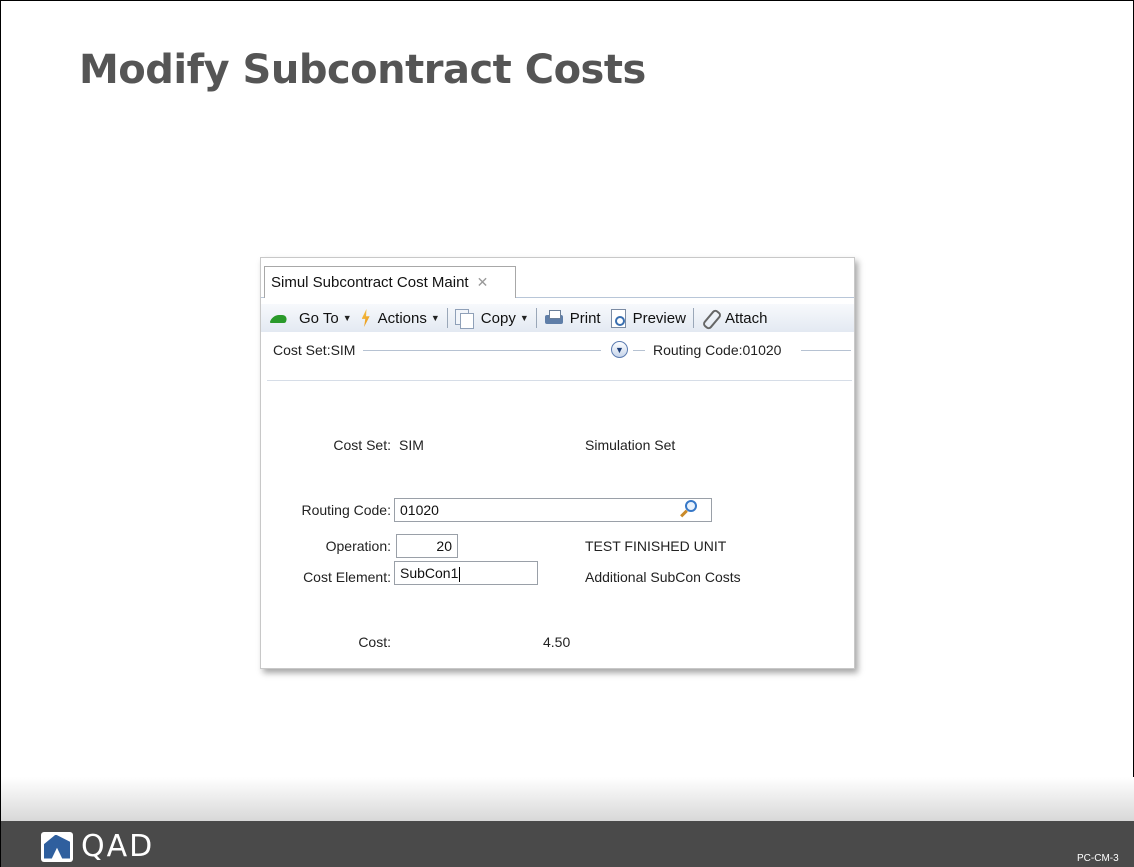  Describe the element at coordinates (554, 318) in the screenshot. I see `printer-icon` at that location.